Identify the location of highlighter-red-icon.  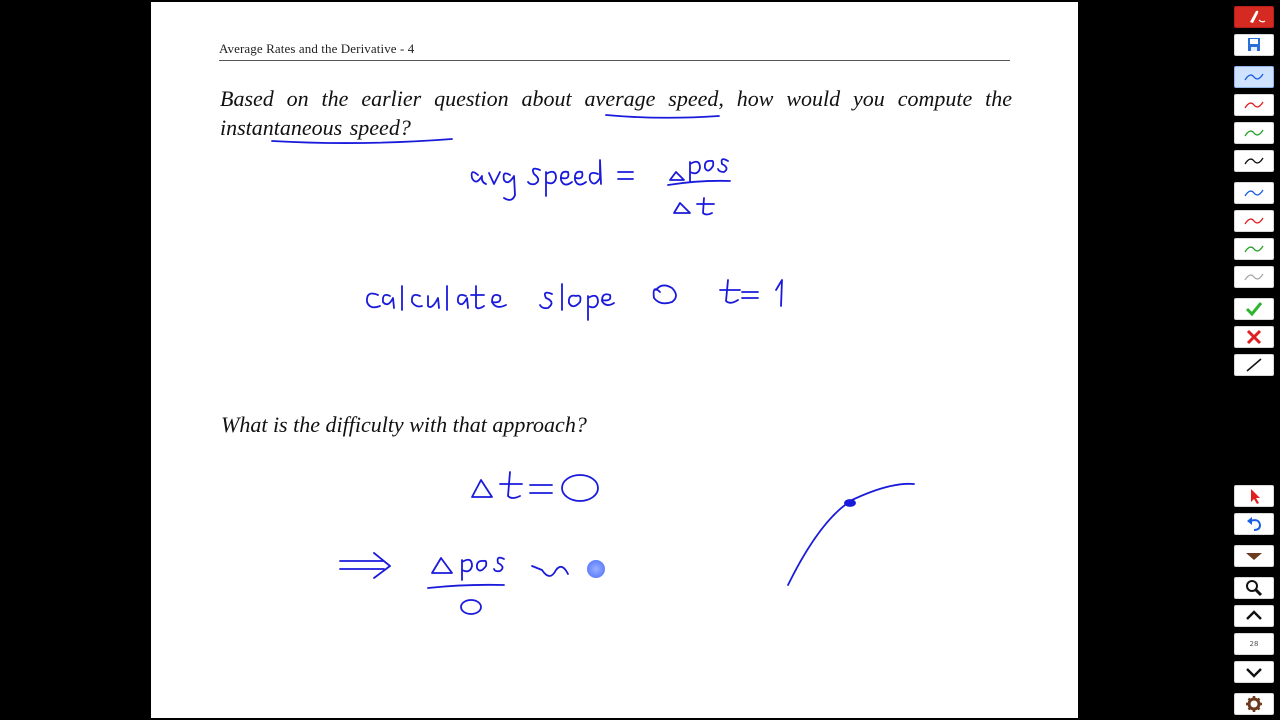
(1254, 221).